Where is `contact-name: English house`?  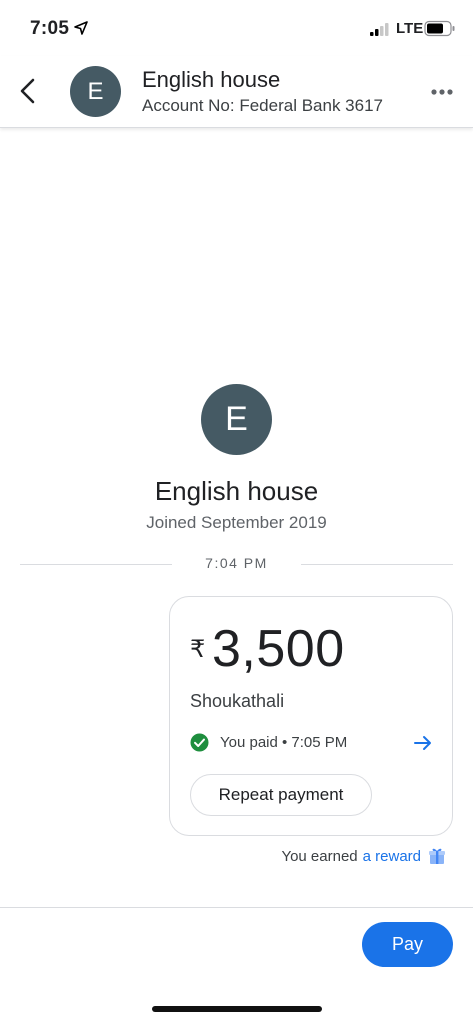 contact-name: English house is located at coordinates (211, 80).